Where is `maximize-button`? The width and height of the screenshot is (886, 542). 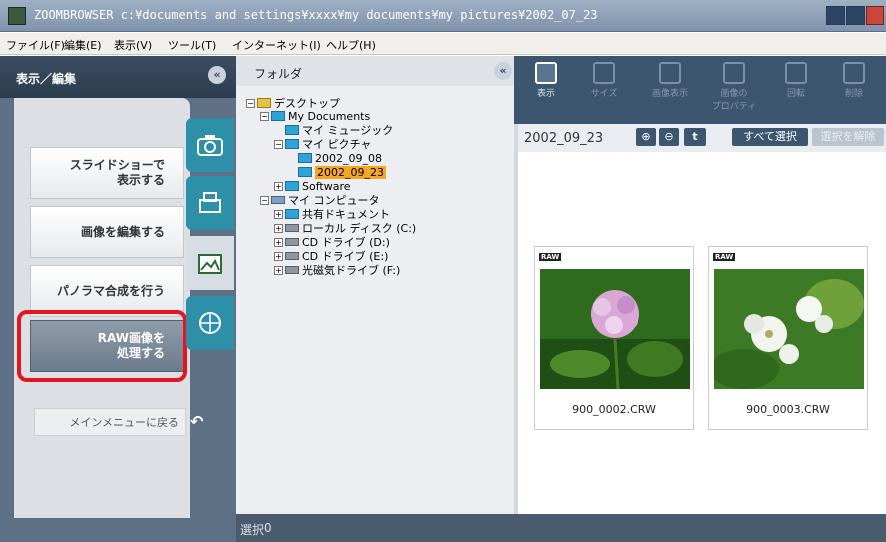
maximize-button is located at coordinates (855, 15).